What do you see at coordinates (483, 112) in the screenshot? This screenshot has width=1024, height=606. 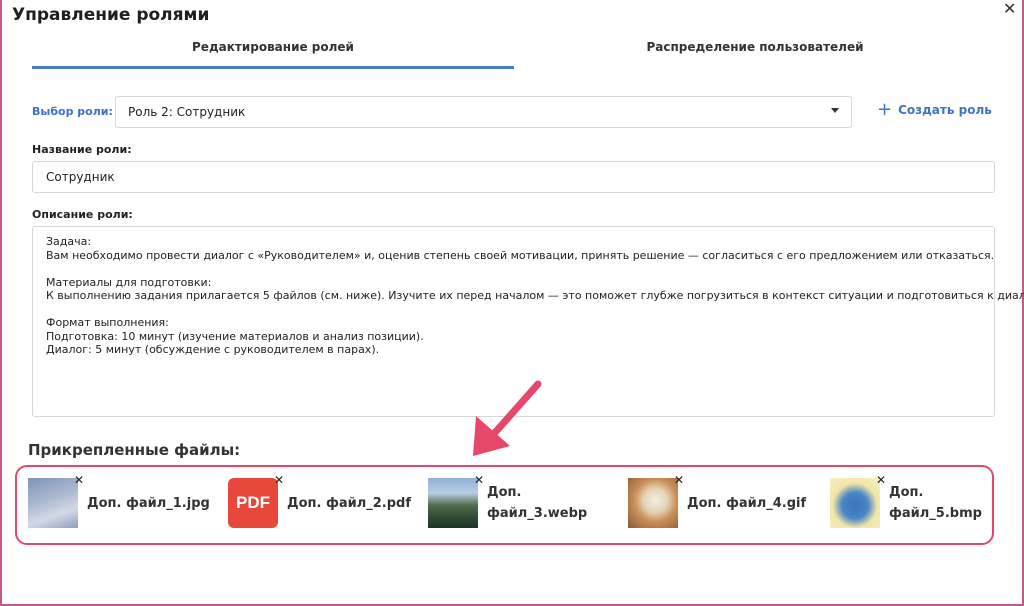 I see `role-select: Роль 2: Сотрудник` at bounding box center [483, 112].